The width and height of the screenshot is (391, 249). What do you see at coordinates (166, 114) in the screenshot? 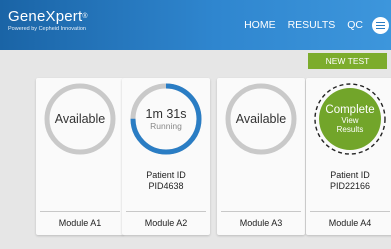
I see `module-timer: 1m 31s` at bounding box center [166, 114].